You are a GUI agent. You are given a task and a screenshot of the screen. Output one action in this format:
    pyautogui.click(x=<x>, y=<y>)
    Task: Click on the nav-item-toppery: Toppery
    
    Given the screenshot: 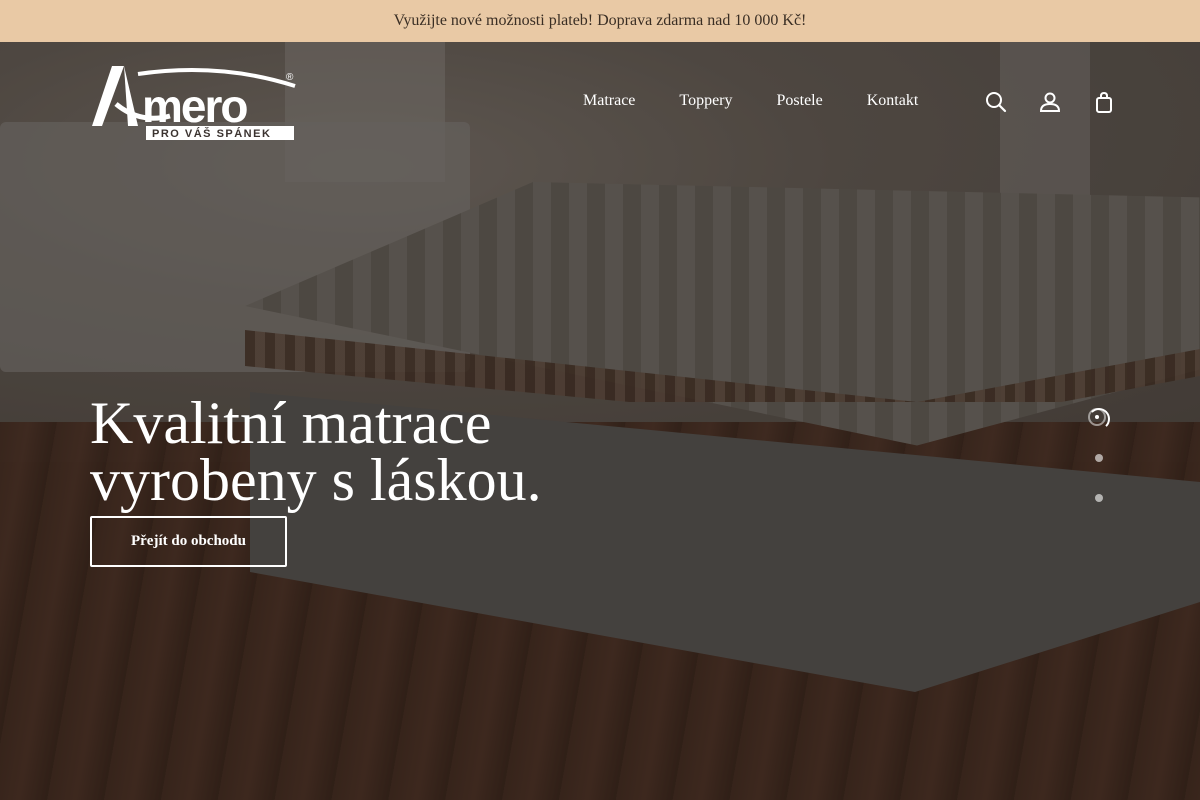 What is the action you would take?
    pyautogui.click(x=705, y=101)
    